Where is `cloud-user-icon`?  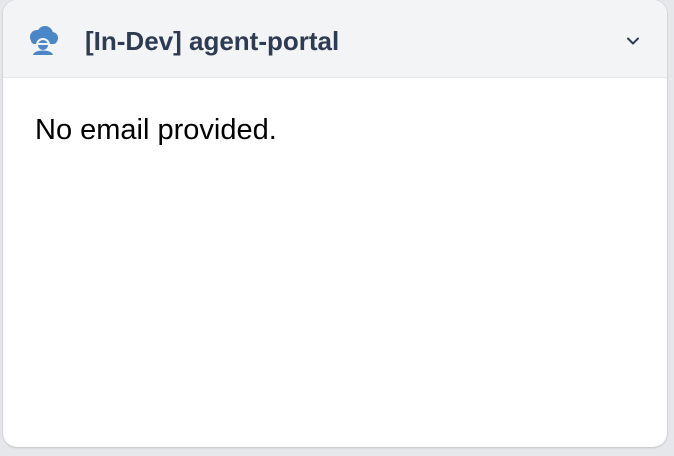
cloud-user-icon is located at coordinates (43, 40).